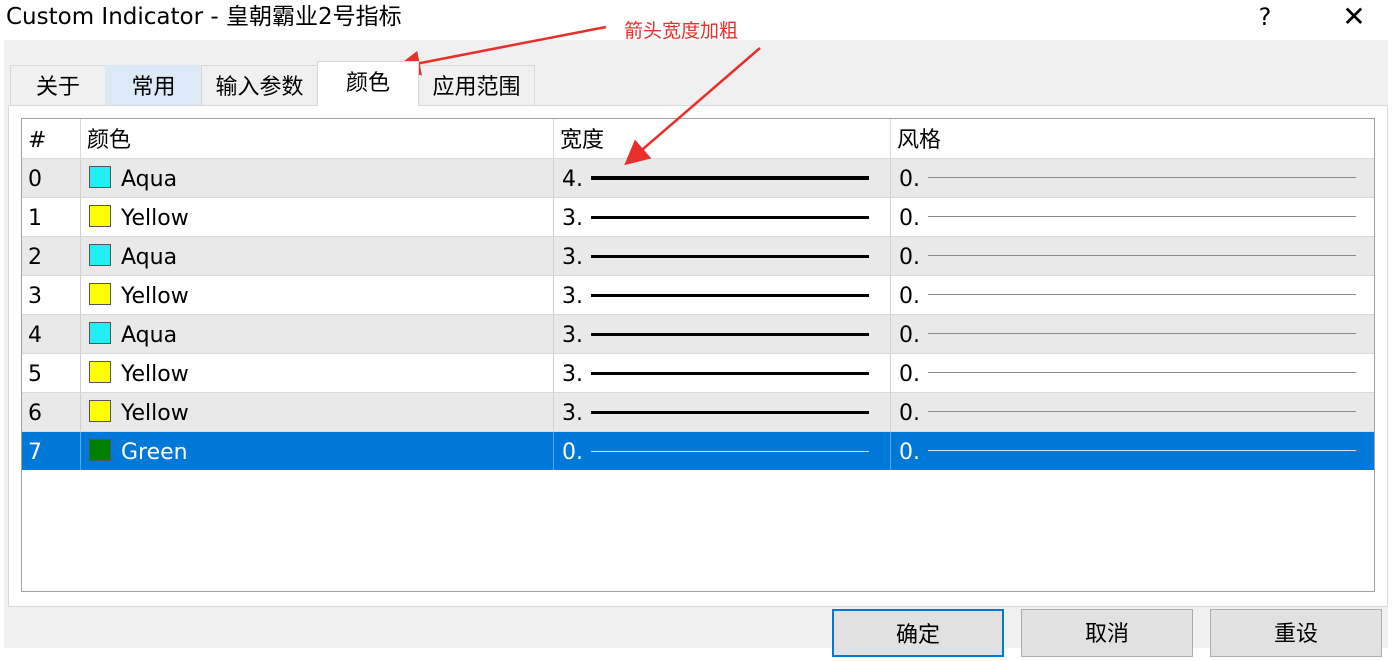  Describe the element at coordinates (1107, 633) in the screenshot. I see `cancel-button: 取消` at that location.